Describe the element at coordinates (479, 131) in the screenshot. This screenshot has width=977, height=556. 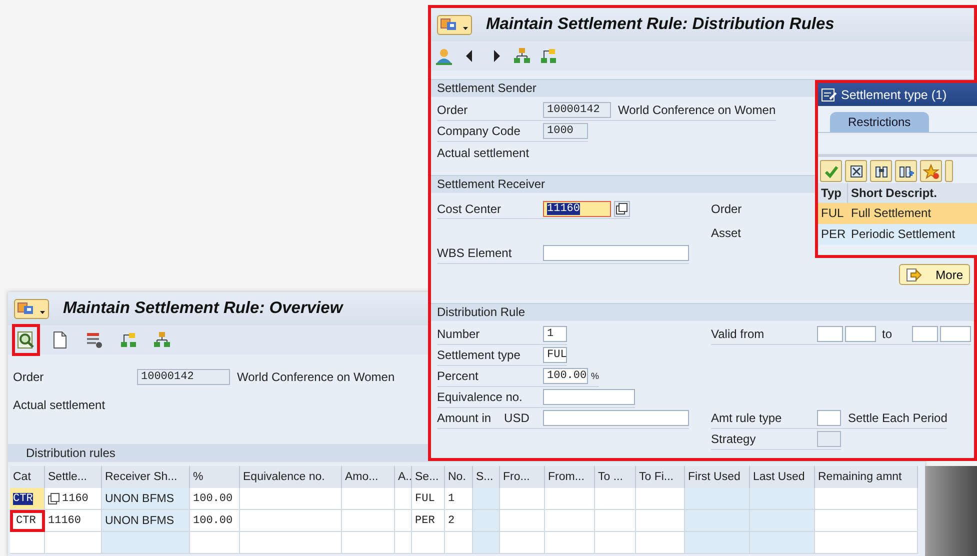
I see `field-label: Company Code` at that location.